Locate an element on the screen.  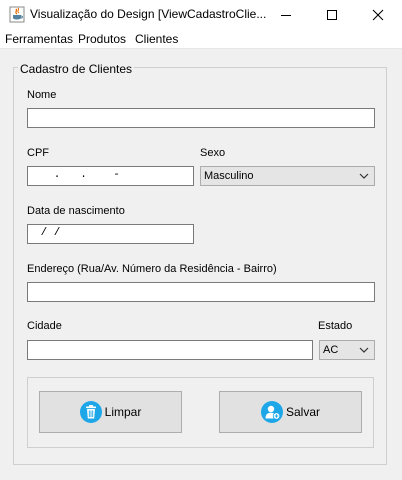
limpar-button: Limpar is located at coordinates (110, 412).